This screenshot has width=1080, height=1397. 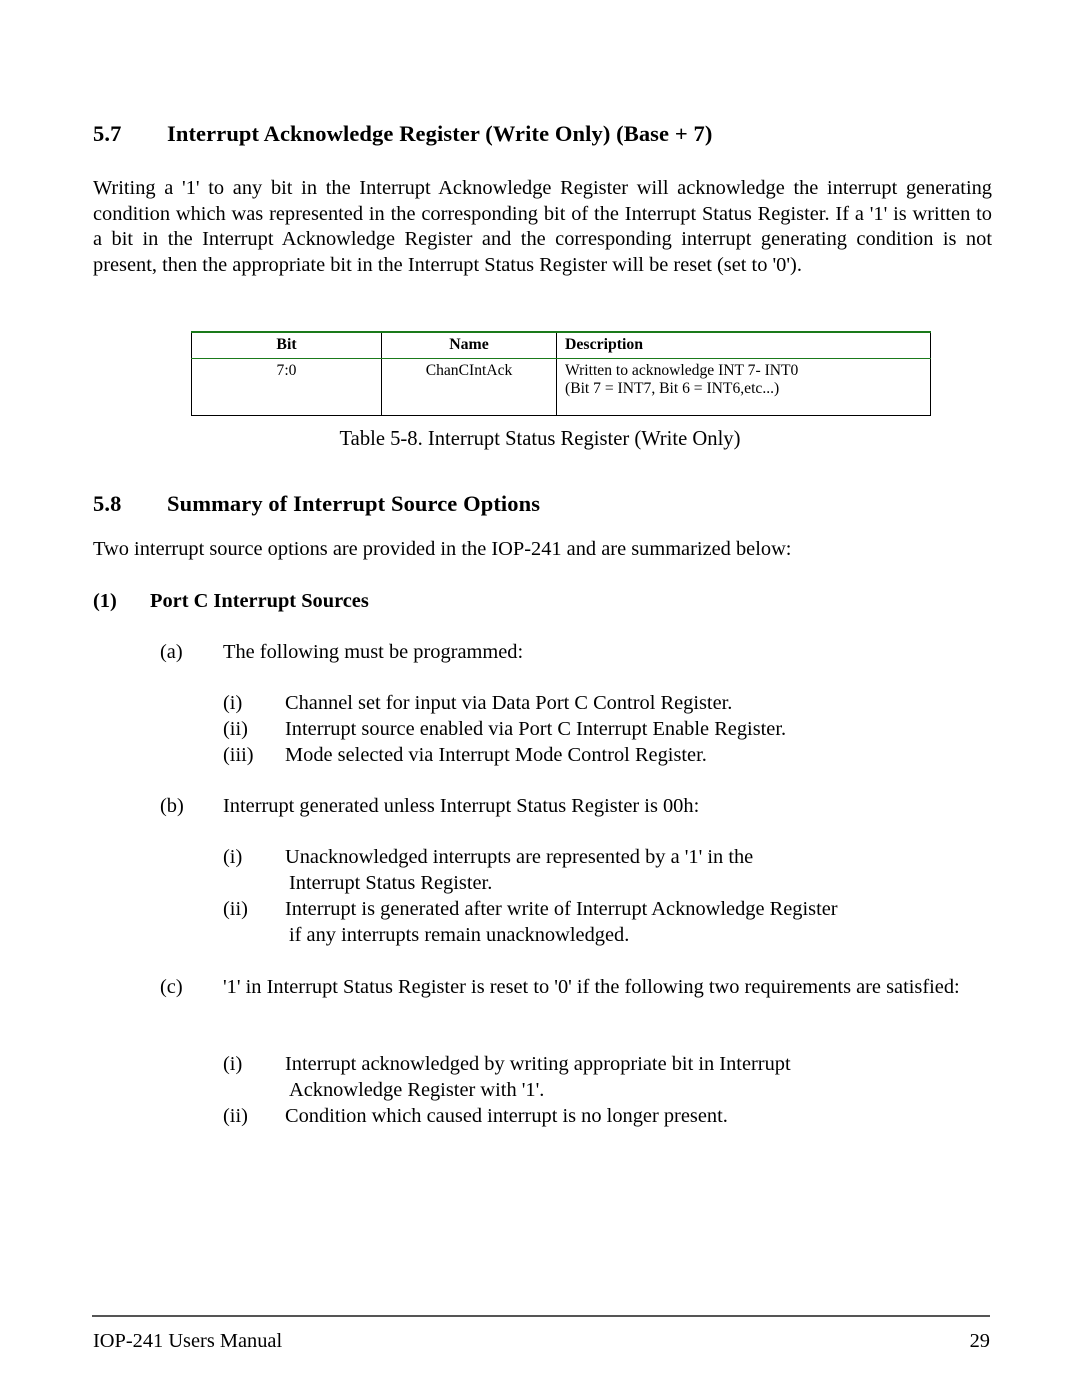 I want to click on section-number-5-8: 5.8, so click(x=107, y=503).